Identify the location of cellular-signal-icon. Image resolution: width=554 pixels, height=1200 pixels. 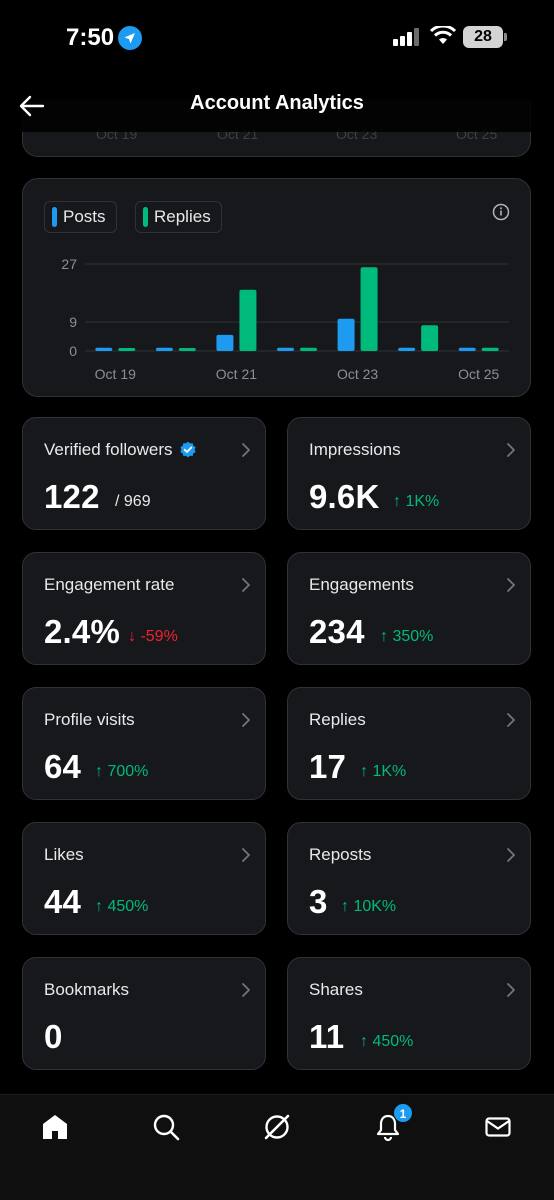
(407, 39).